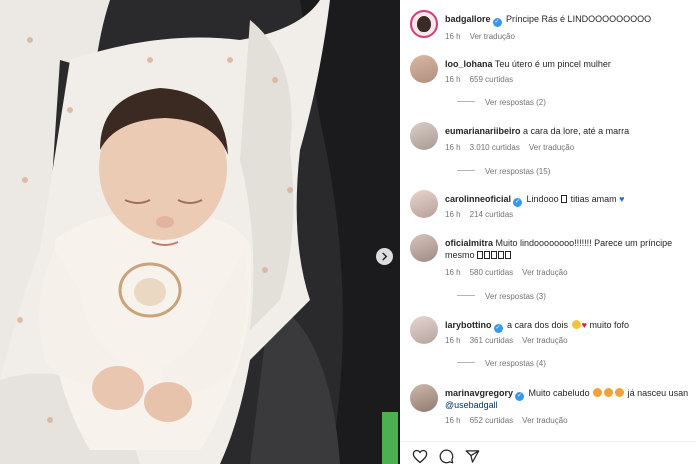  I want to click on likes-count: 361 curtidas, so click(492, 340).